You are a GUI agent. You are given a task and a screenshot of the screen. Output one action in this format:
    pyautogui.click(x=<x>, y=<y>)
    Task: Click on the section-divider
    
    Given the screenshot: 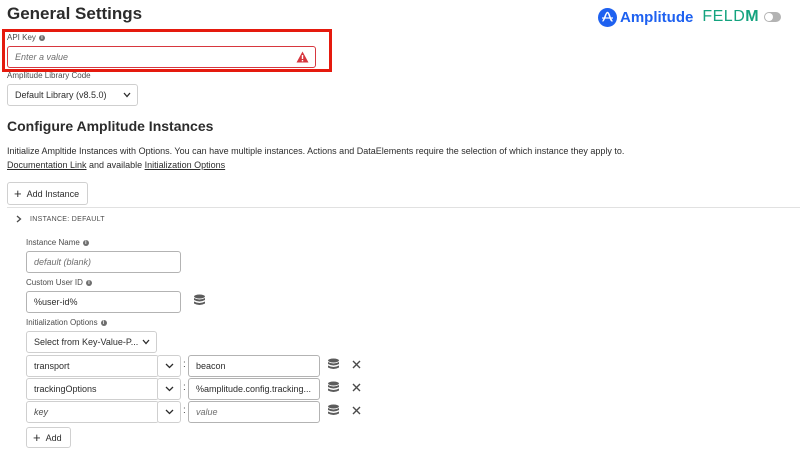 What is the action you would take?
    pyautogui.click(x=403, y=207)
    